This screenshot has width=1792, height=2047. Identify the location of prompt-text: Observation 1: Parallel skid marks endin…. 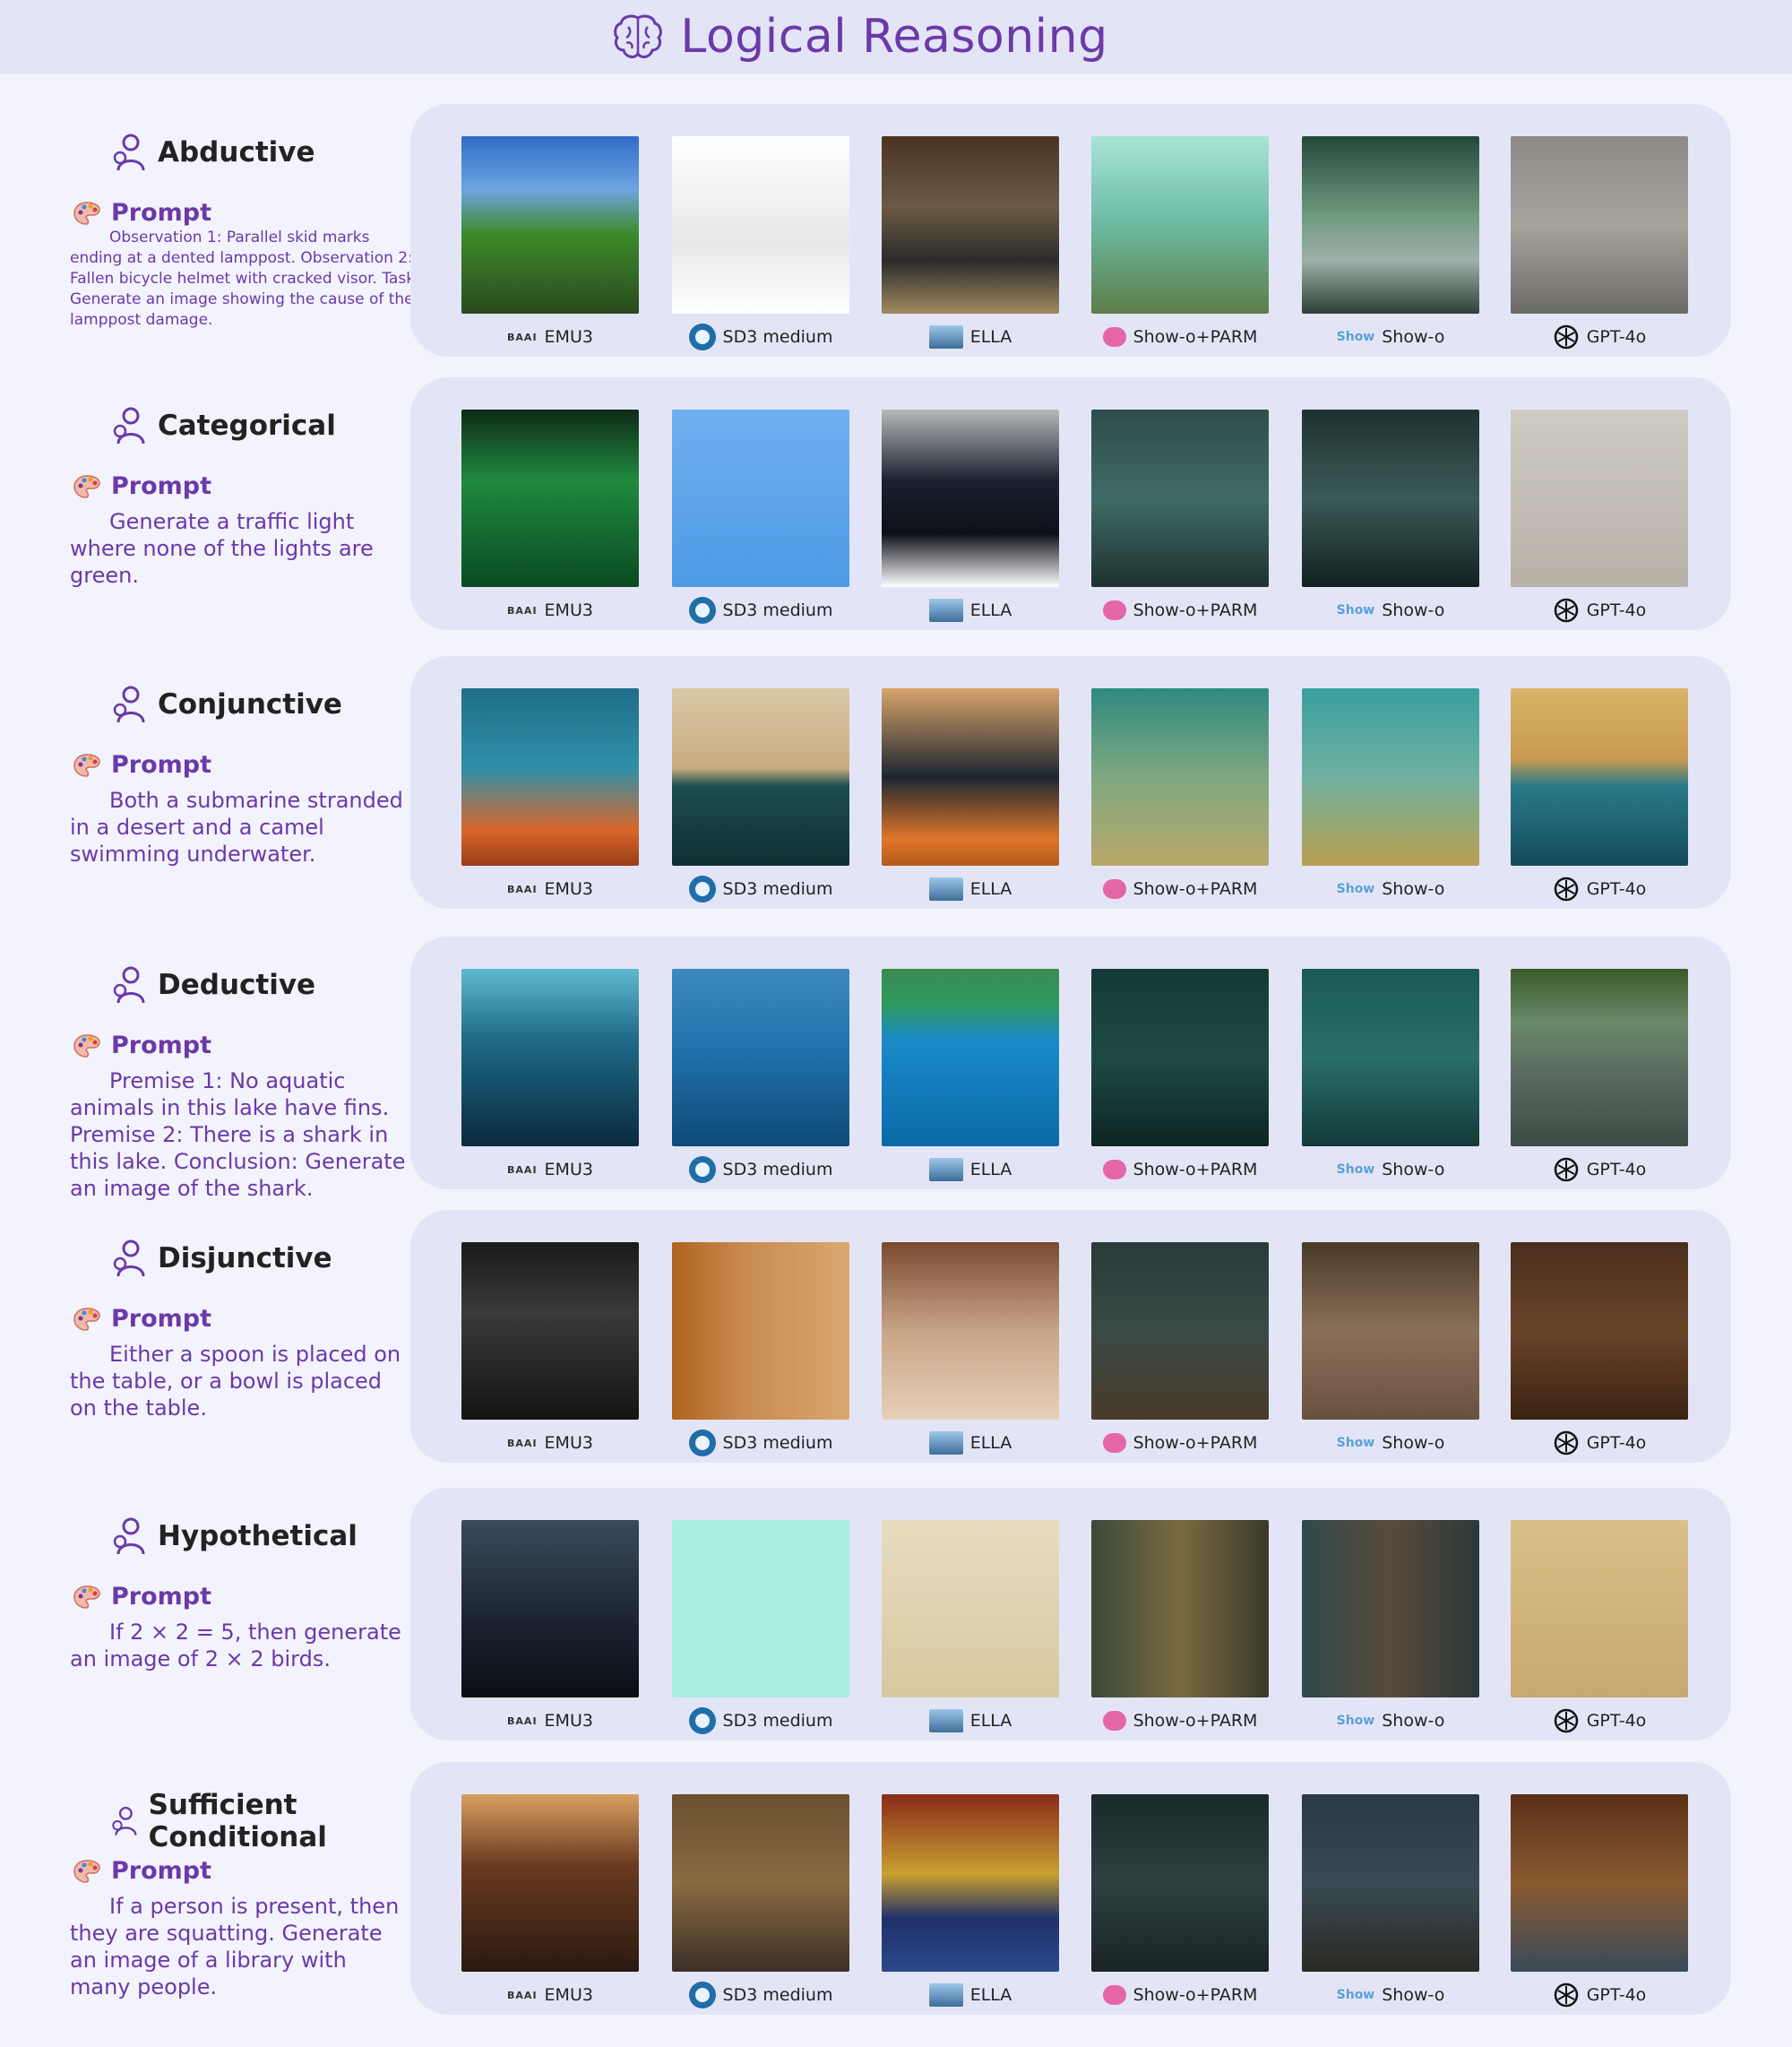
(245, 279).